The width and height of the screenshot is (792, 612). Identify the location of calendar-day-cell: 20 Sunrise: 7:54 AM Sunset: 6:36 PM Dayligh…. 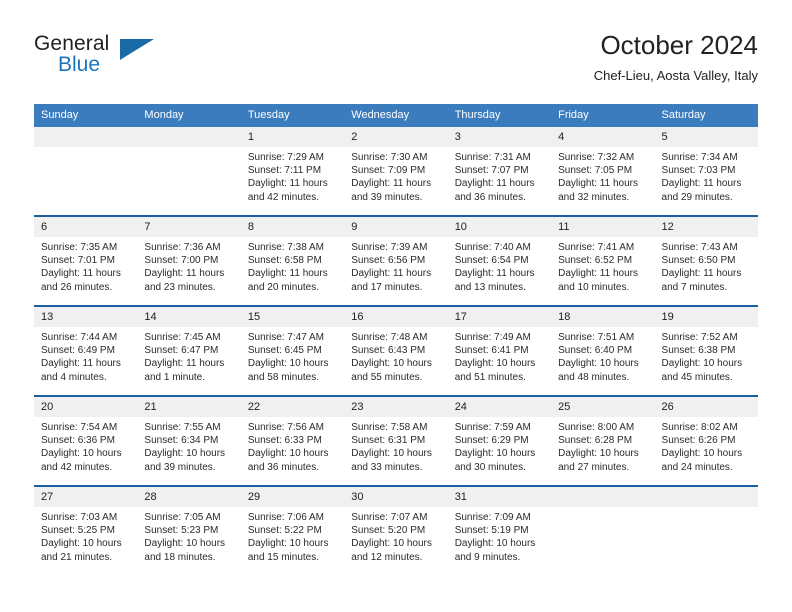
(86, 440).